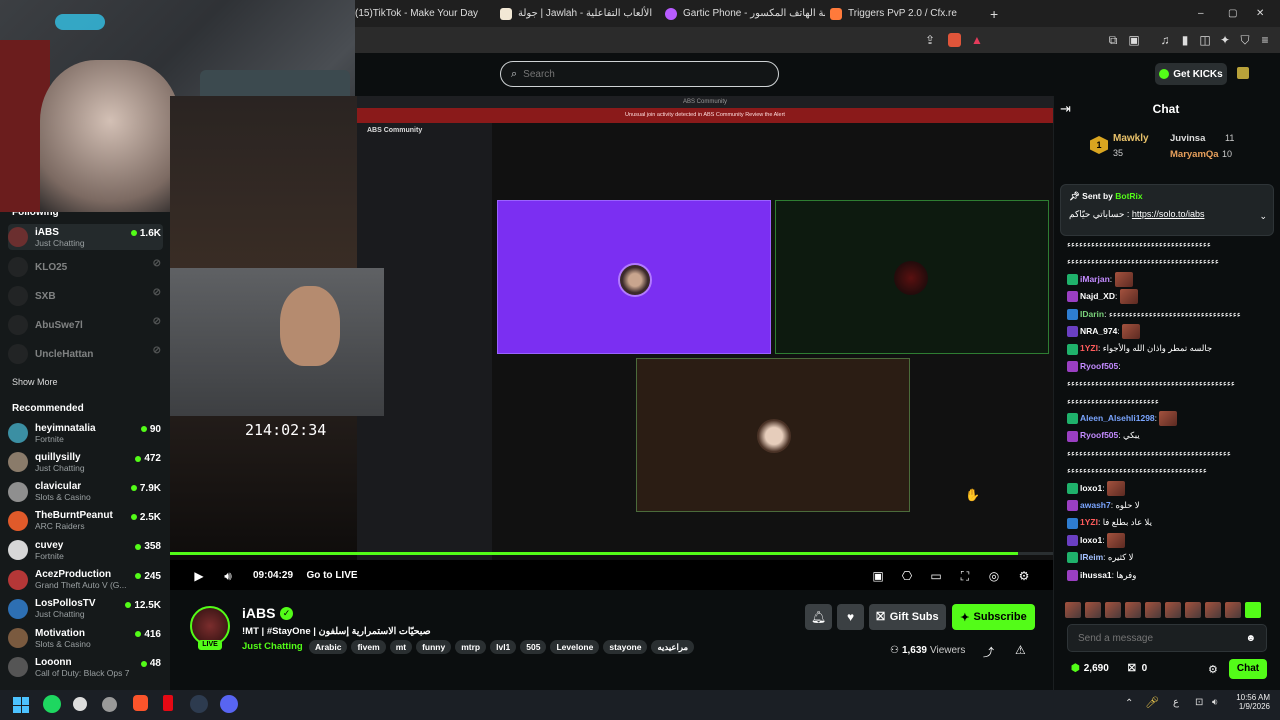  I want to click on theater-mode-icon: ▭, so click(936, 576).